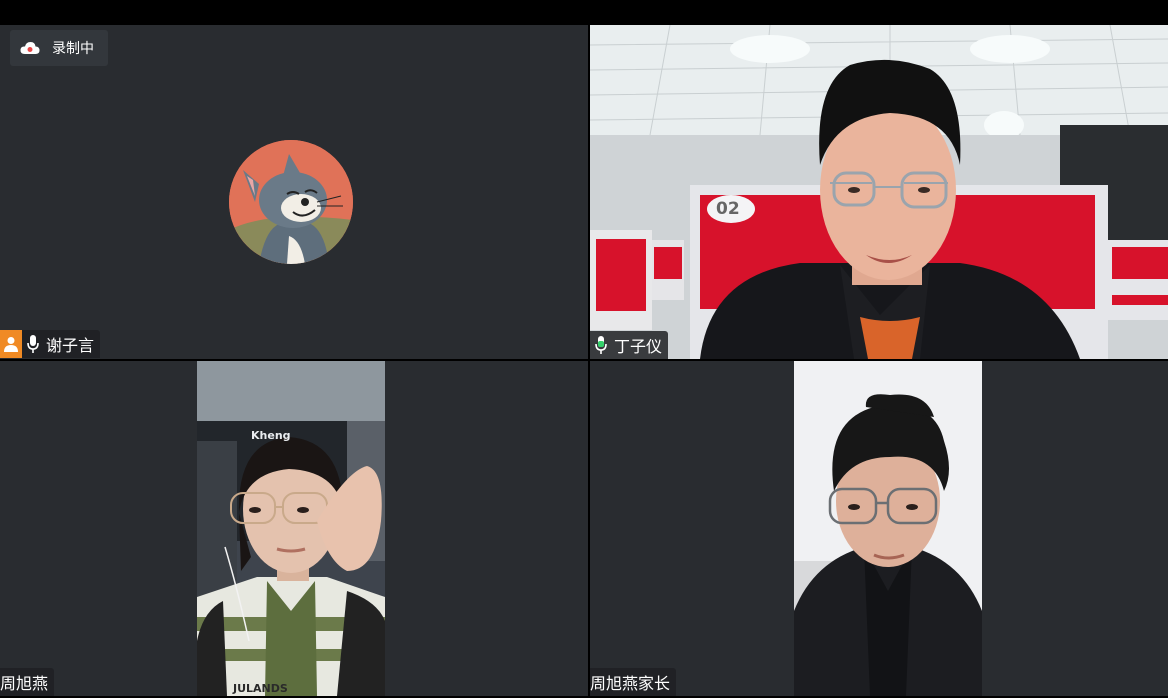  Describe the element at coordinates (630, 683) in the screenshot. I see `participant-name: 周旭燕家长` at that location.